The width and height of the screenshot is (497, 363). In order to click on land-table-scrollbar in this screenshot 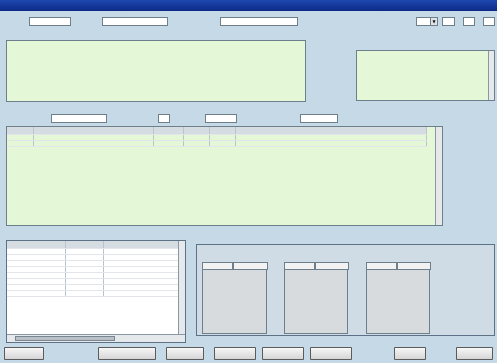, I will do `click(438, 176)`.